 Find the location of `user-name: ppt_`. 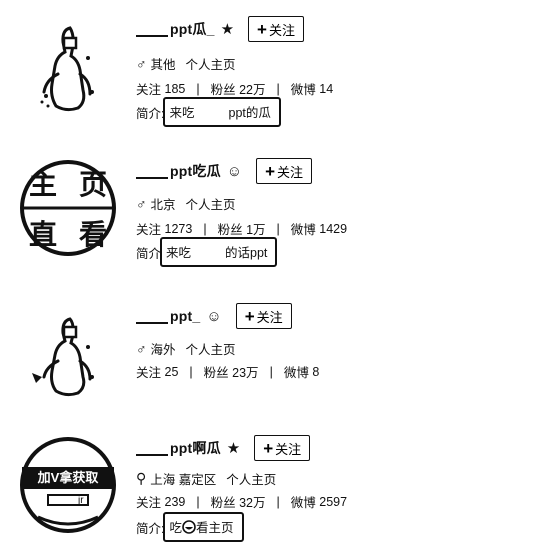

user-name: ppt_ is located at coordinates (168, 316).